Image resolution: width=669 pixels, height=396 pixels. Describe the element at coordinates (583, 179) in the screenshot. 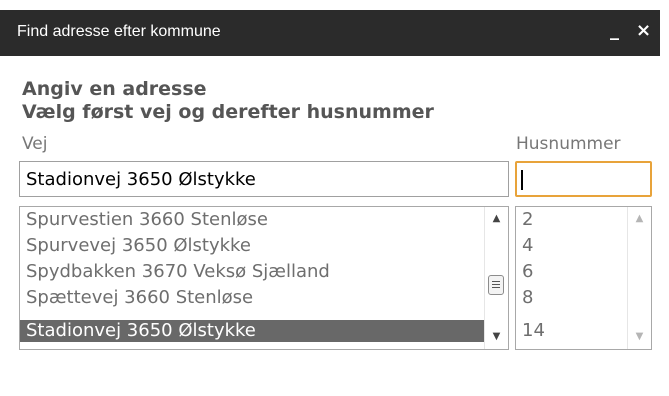

I see `husnummer-input` at that location.